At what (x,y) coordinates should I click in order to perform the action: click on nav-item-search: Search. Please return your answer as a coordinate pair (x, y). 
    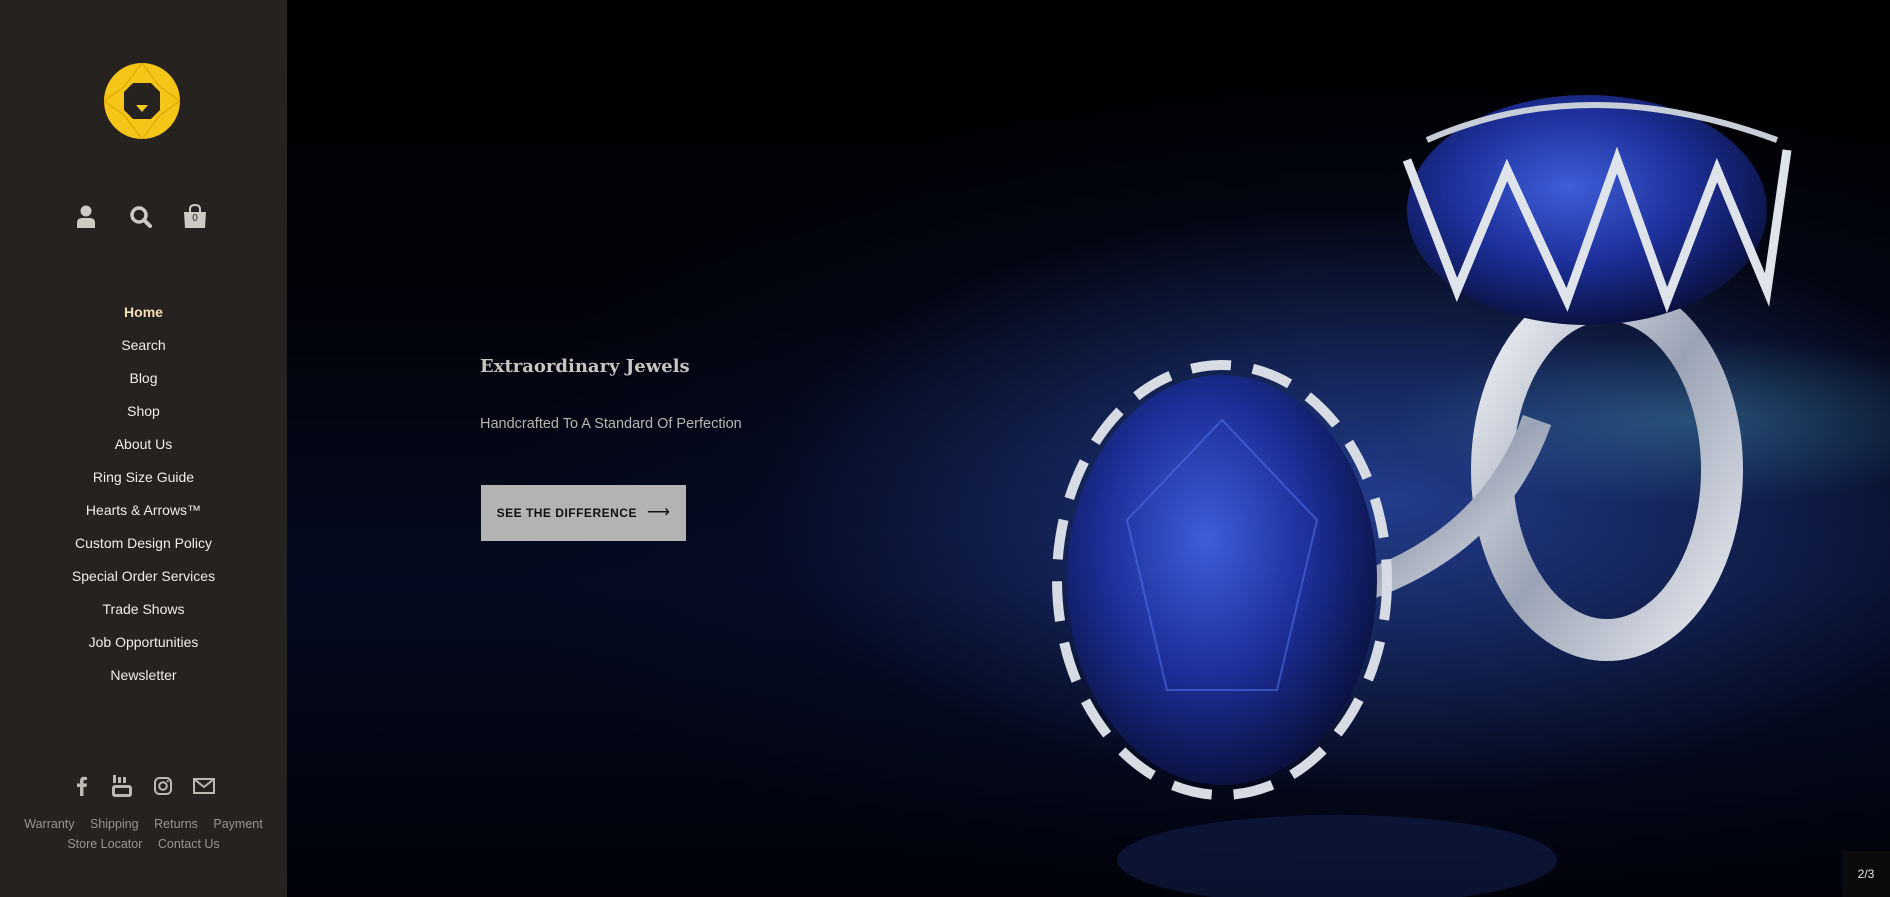
    Looking at the image, I should click on (143, 347).